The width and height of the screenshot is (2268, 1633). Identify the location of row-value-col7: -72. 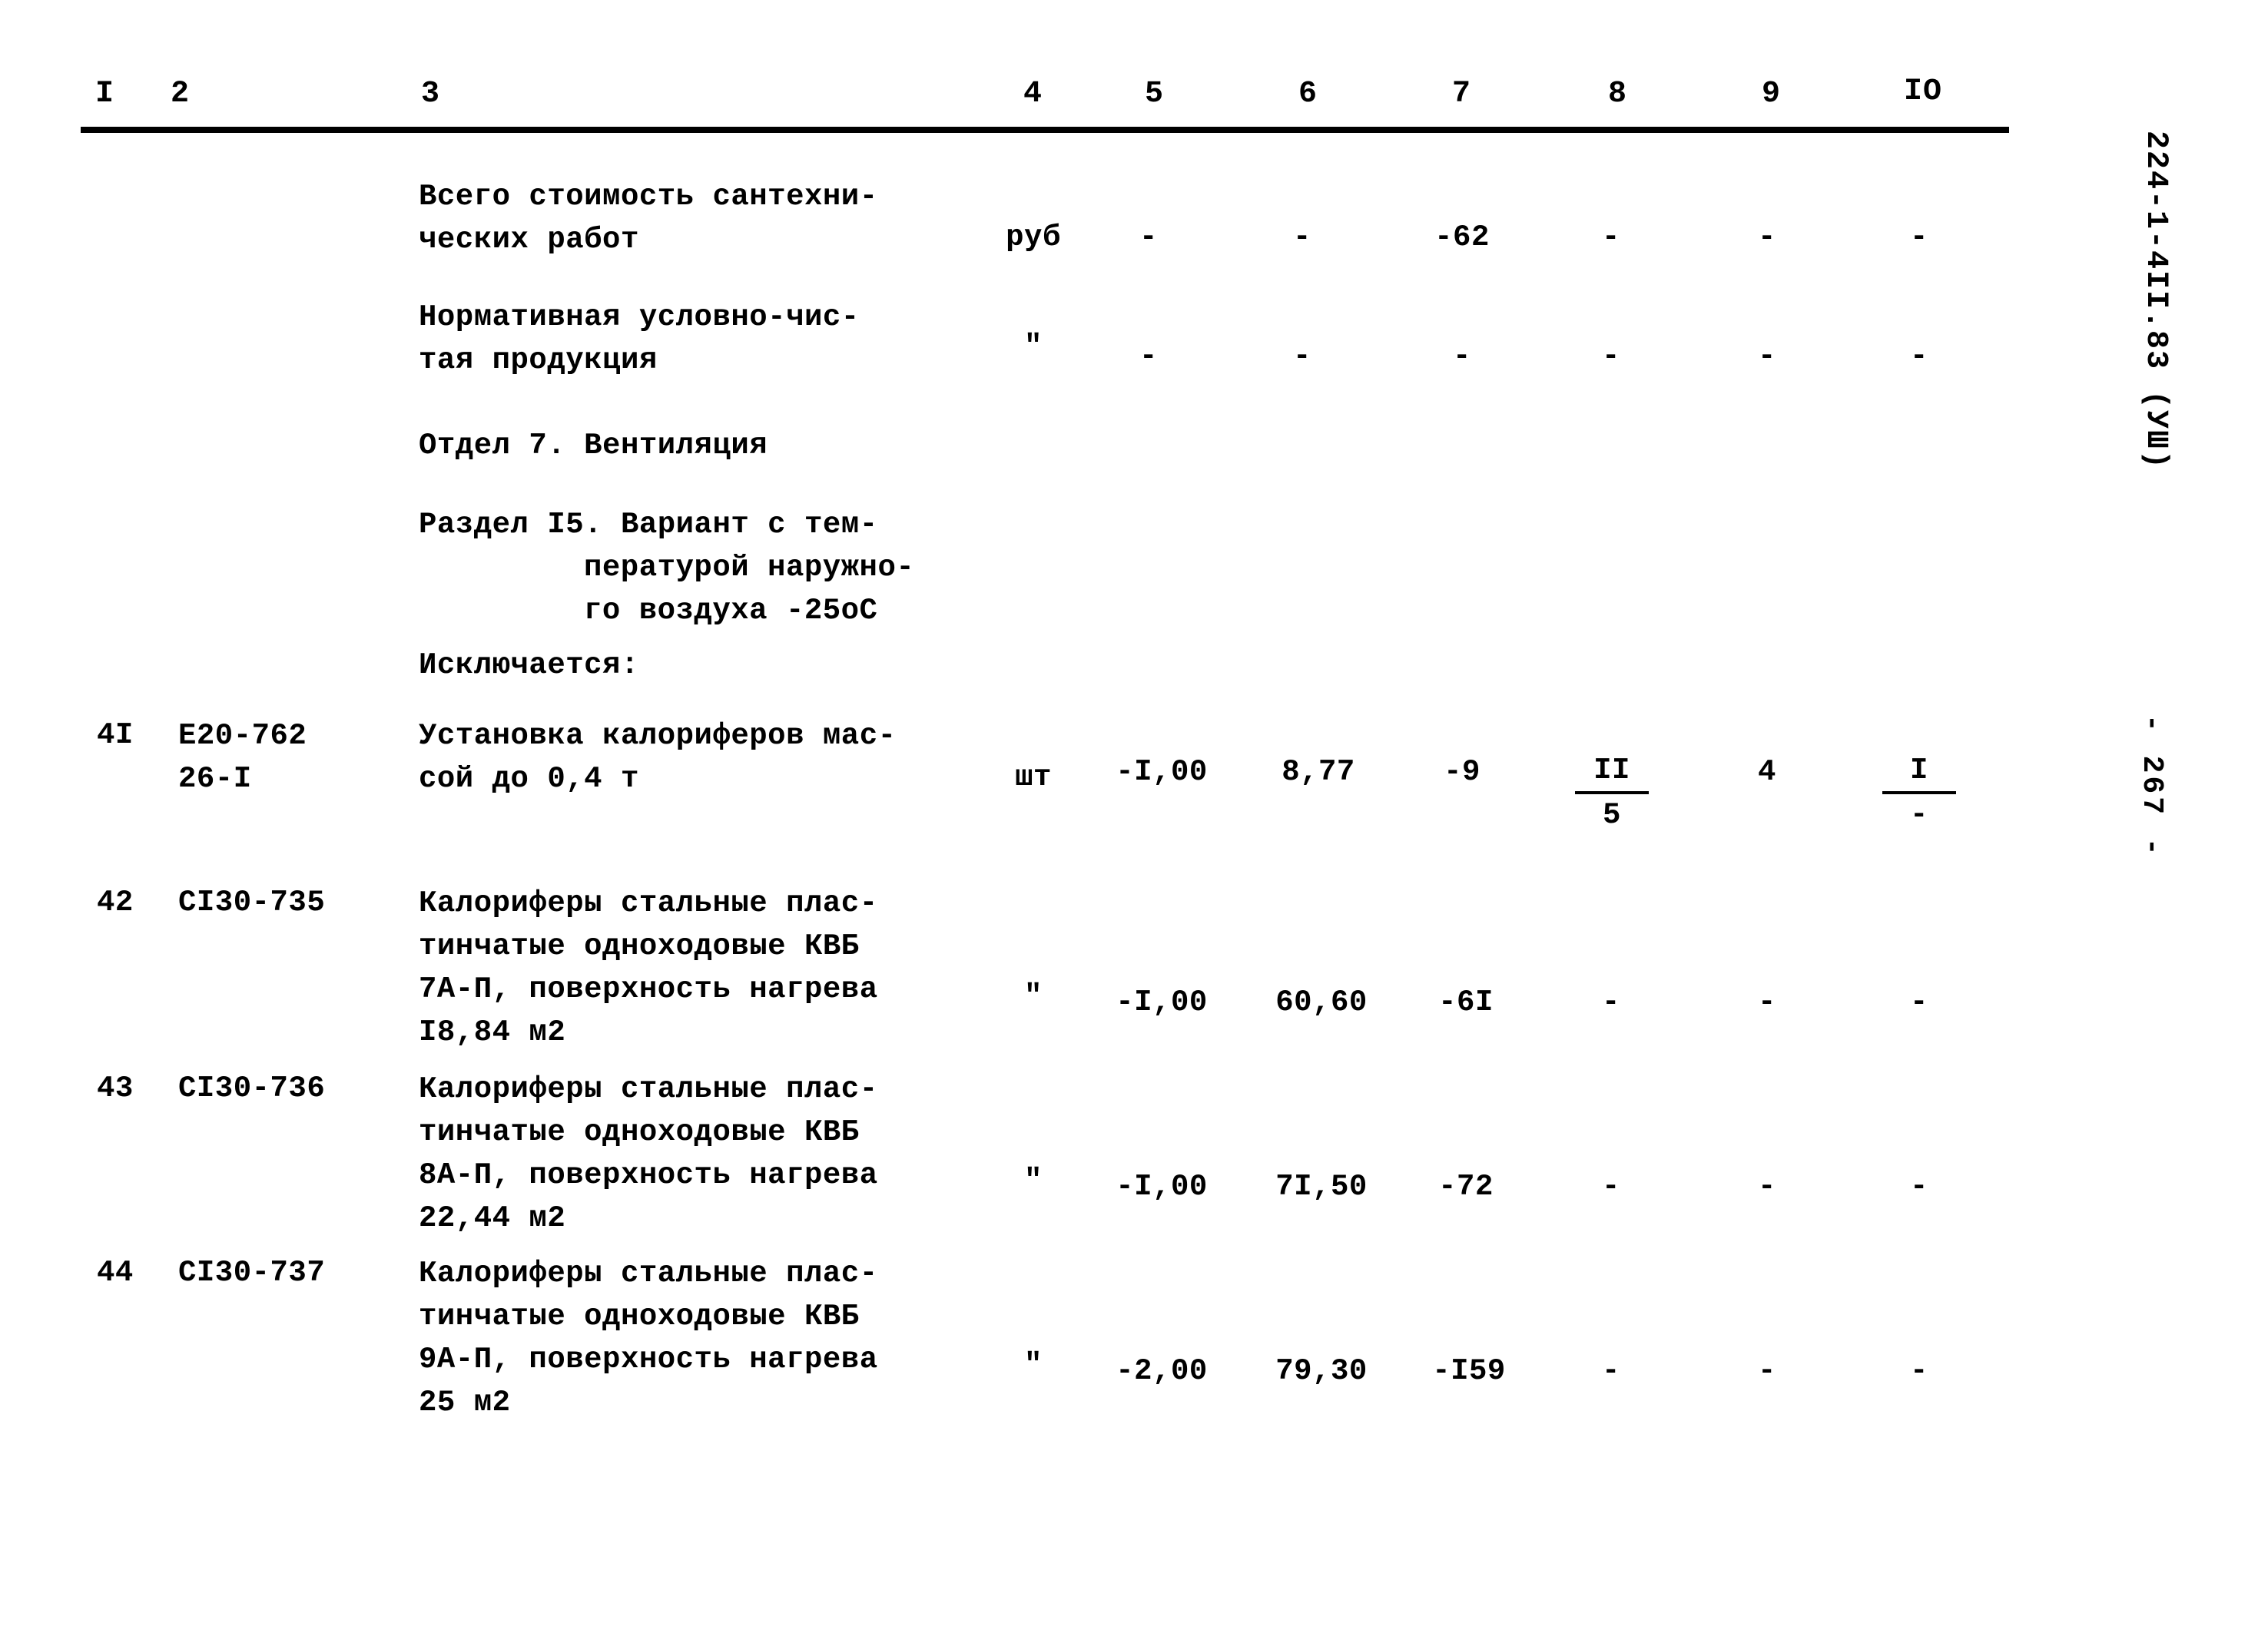
(1466, 1187).